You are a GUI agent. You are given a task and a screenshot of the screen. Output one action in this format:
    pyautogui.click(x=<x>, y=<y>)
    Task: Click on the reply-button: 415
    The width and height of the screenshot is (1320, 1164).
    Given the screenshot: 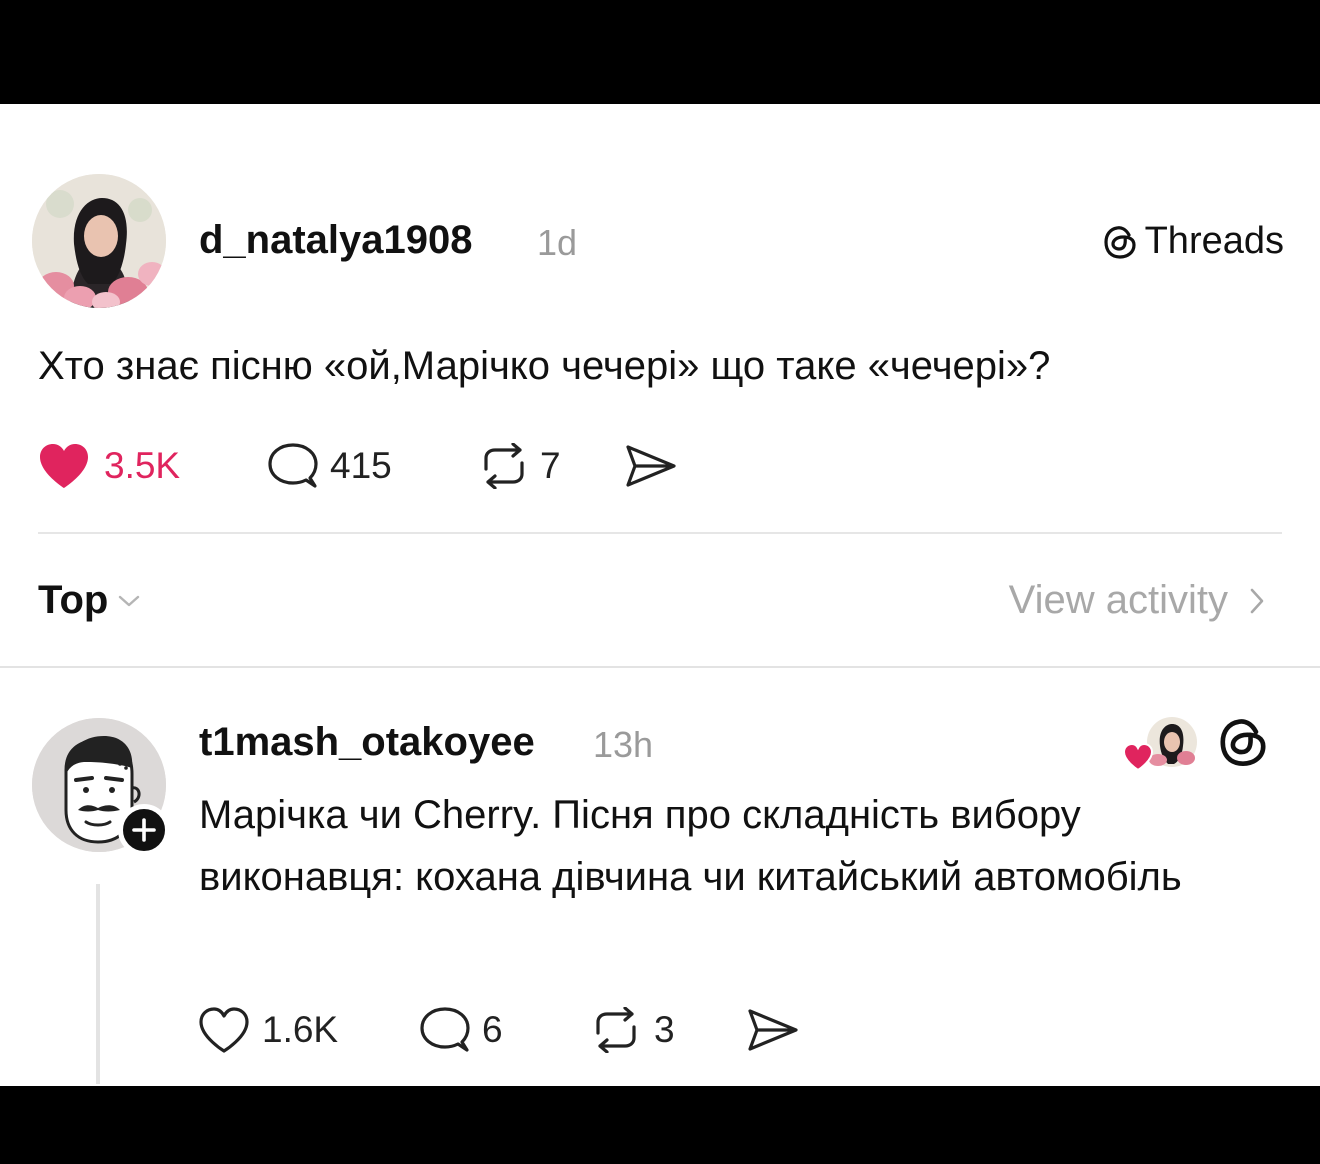 What is the action you would take?
    pyautogui.click(x=373, y=466)
    